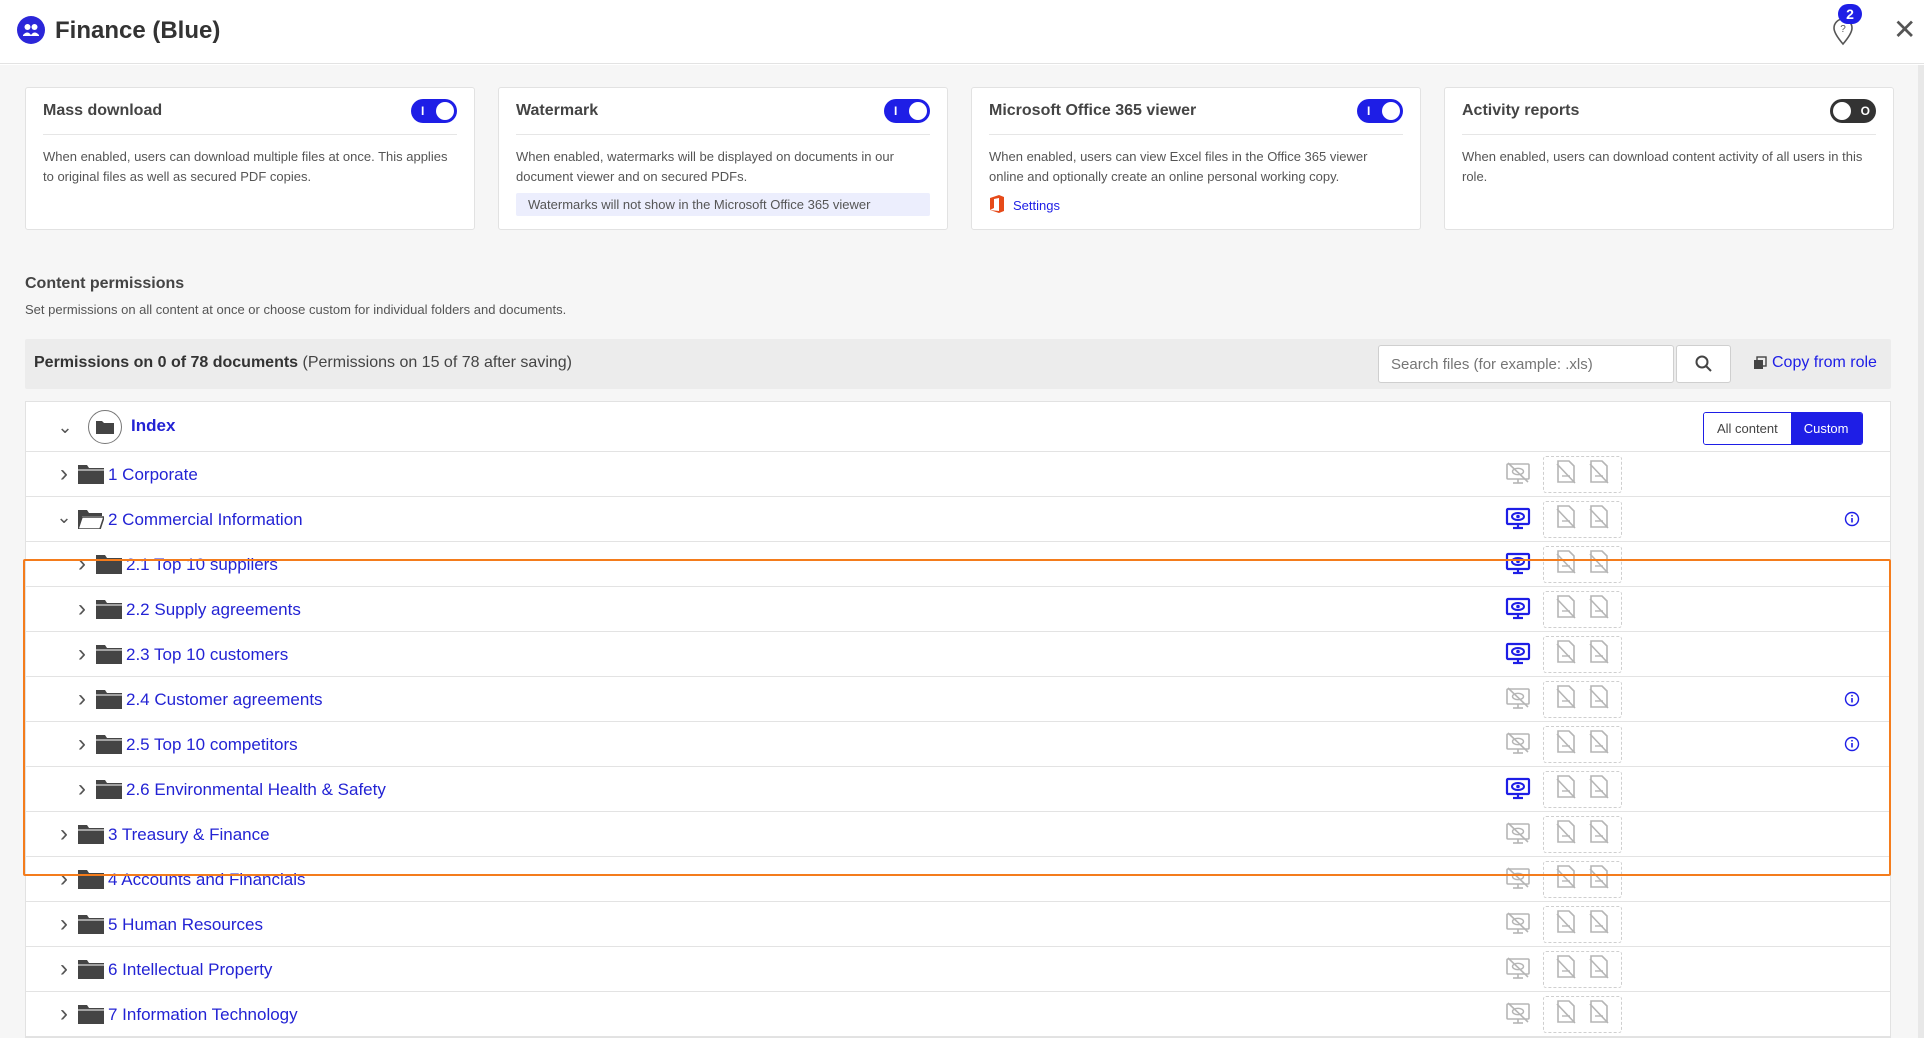 The width and height of the screenshot is (1924, 1038). I want to click on tree-row-root: ⌄ Index All content Custom, so click(958, 427).